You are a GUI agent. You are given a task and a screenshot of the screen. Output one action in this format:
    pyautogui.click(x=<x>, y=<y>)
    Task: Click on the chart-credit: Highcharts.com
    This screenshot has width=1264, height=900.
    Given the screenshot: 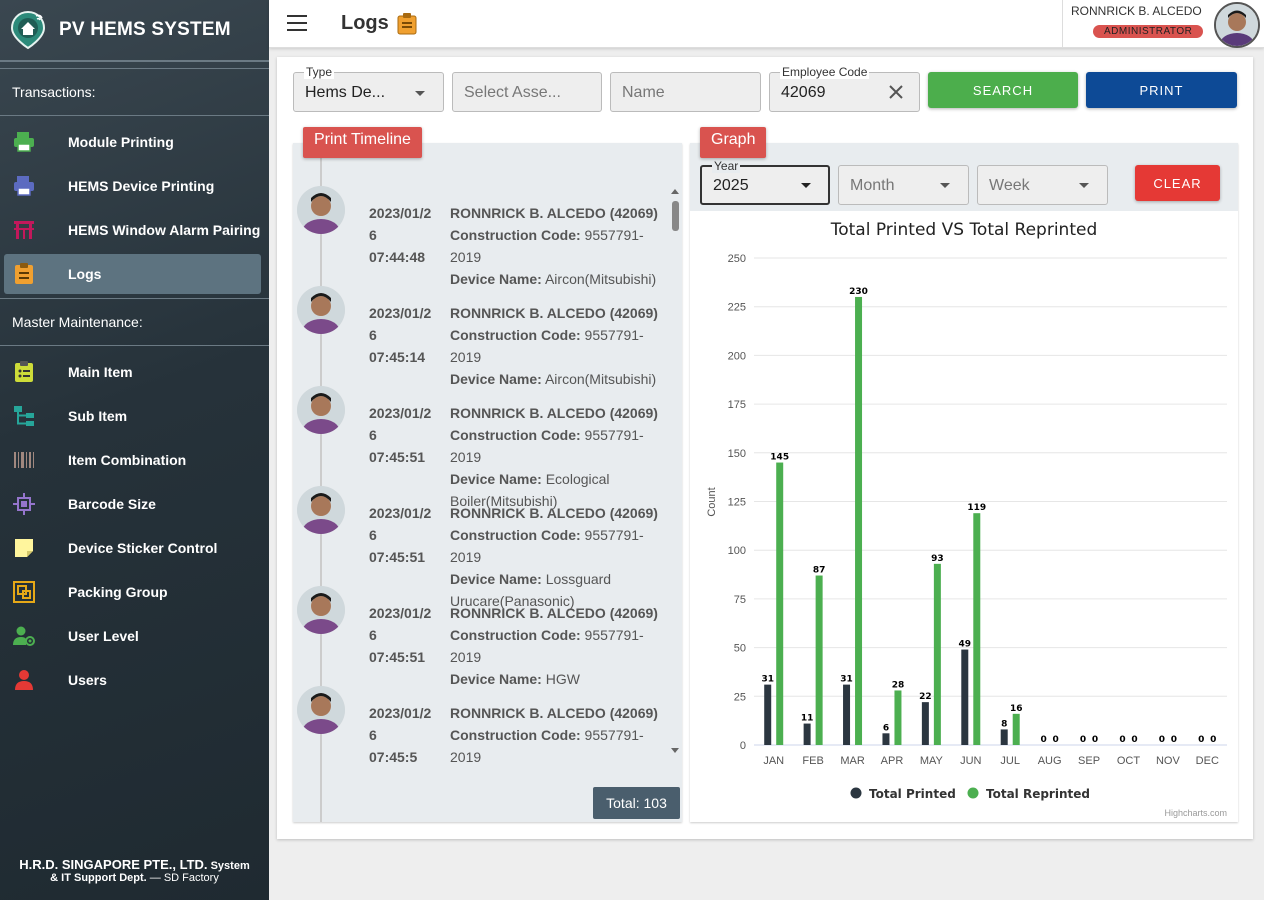 What is the action you would take?
    pyautogui.click(x=1195, y=813)
    